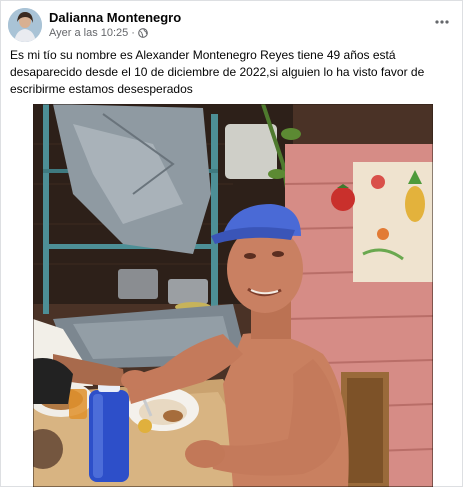 Image resolution: width=463 pixels, height=487 pixels. I want to click on author-avatar, so click(25, 25).